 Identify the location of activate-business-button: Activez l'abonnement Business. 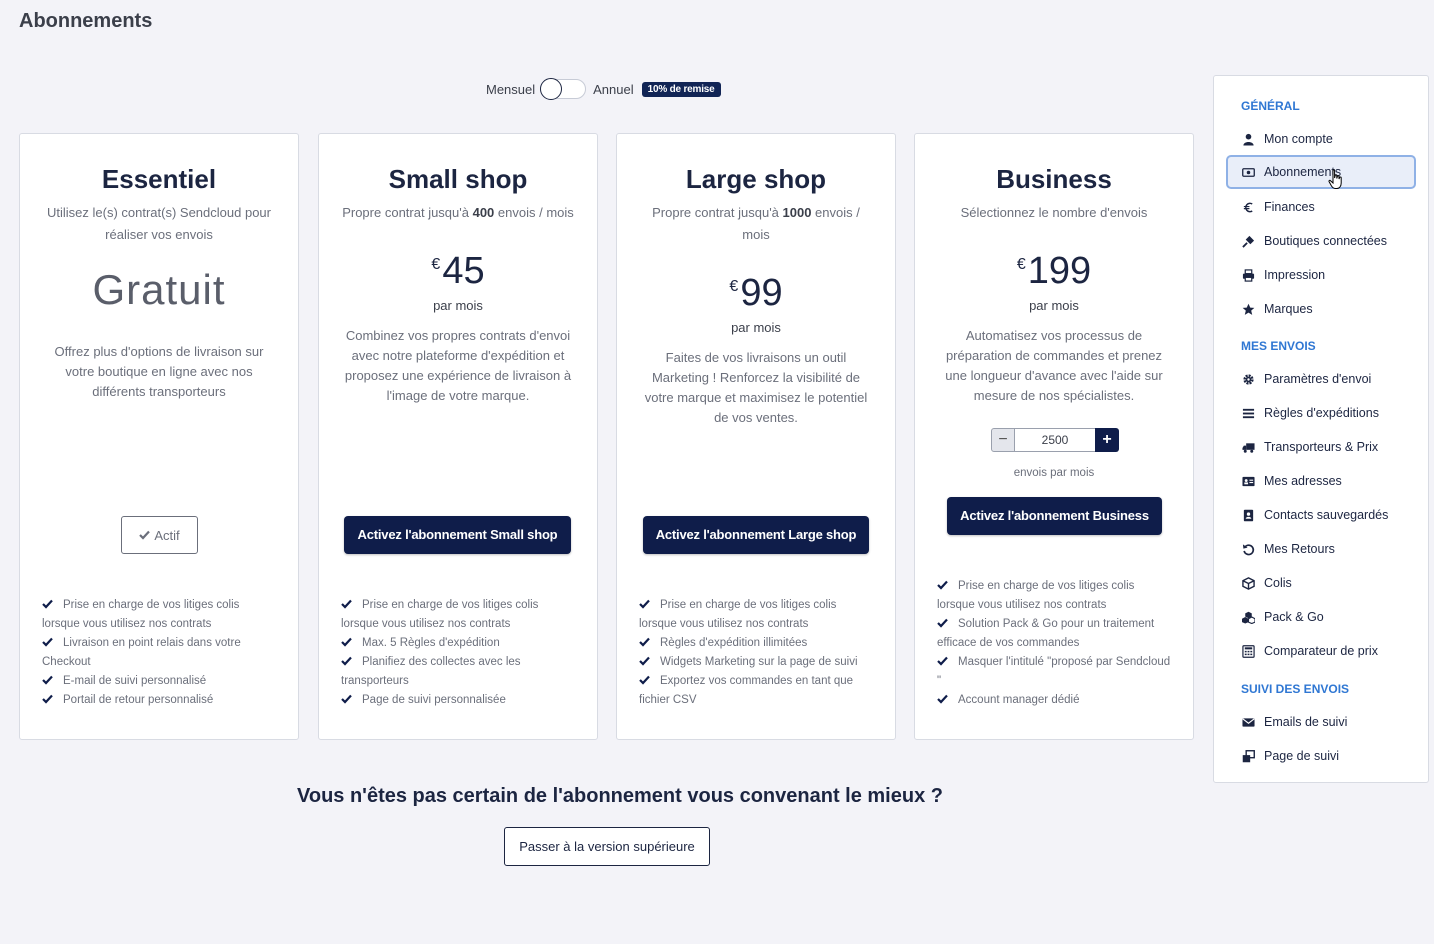
(1054, 516).